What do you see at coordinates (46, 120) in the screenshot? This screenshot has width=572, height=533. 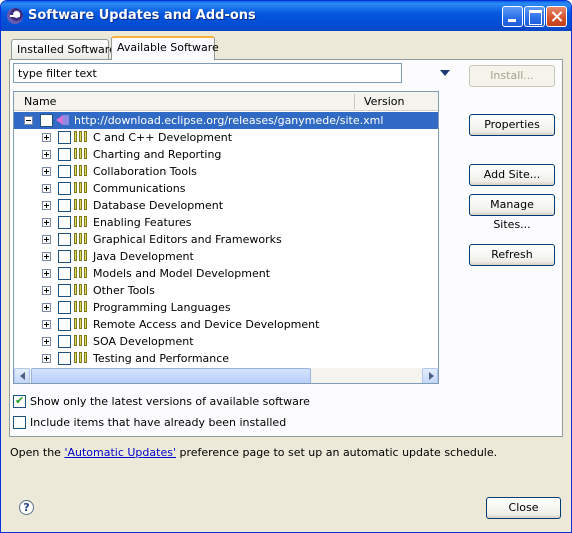 I see `site-checkbox` at bounding box center [46, 120].